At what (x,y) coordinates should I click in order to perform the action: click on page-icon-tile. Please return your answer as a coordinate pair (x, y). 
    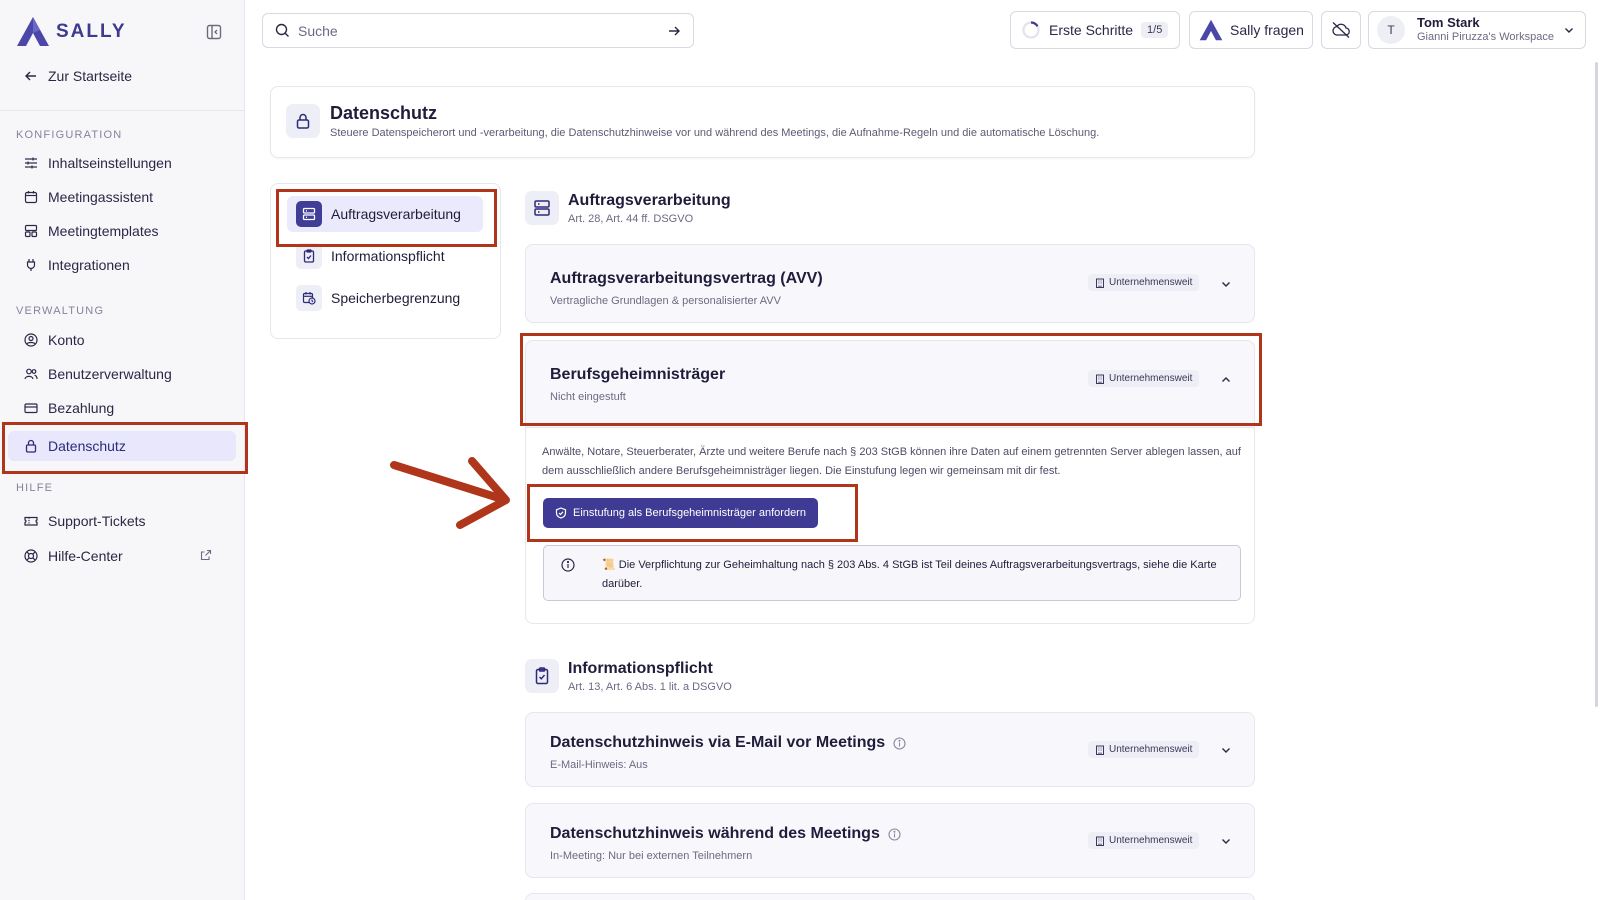
    Looking at the image, I should click on (303, 121).